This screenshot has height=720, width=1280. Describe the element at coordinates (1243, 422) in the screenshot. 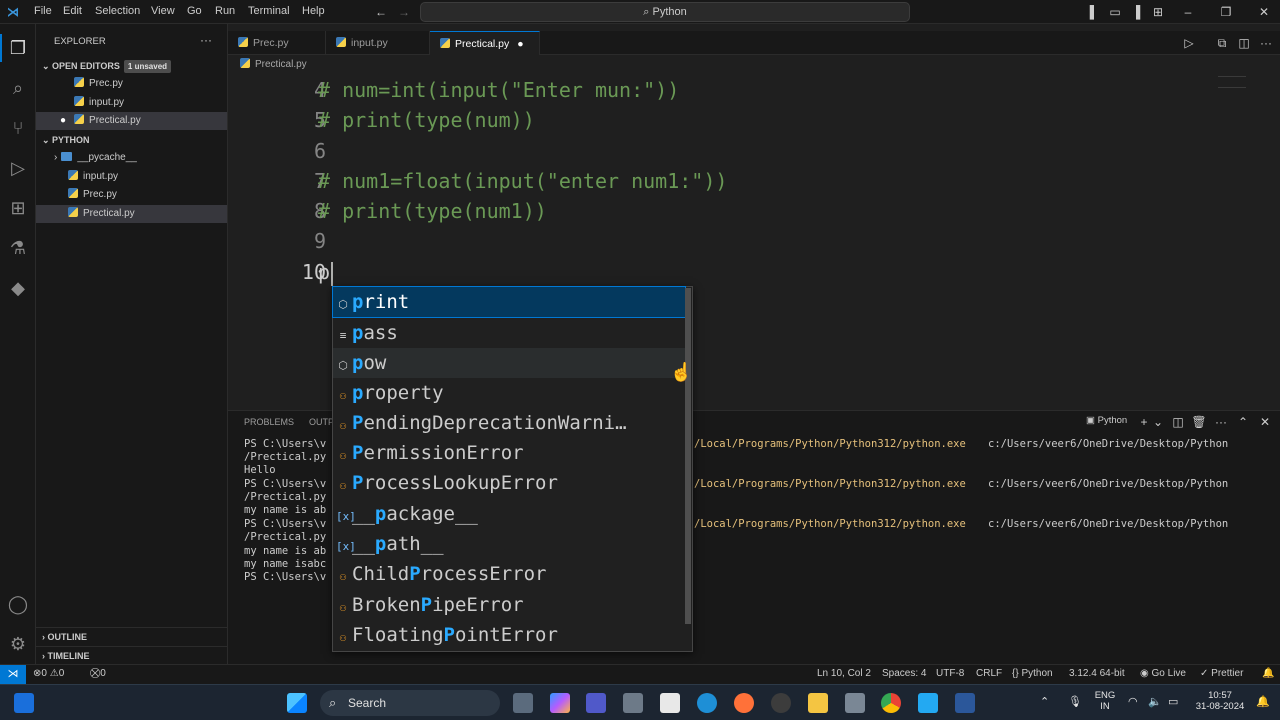

I see `maximize-panel-icon: ⌃` at that location.